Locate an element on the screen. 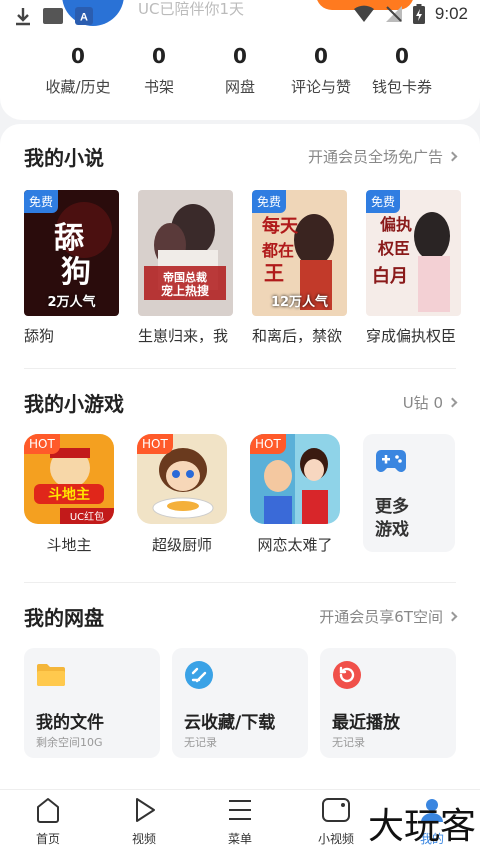  nav-menu: 菜单 is located at coordinates (240, 821).